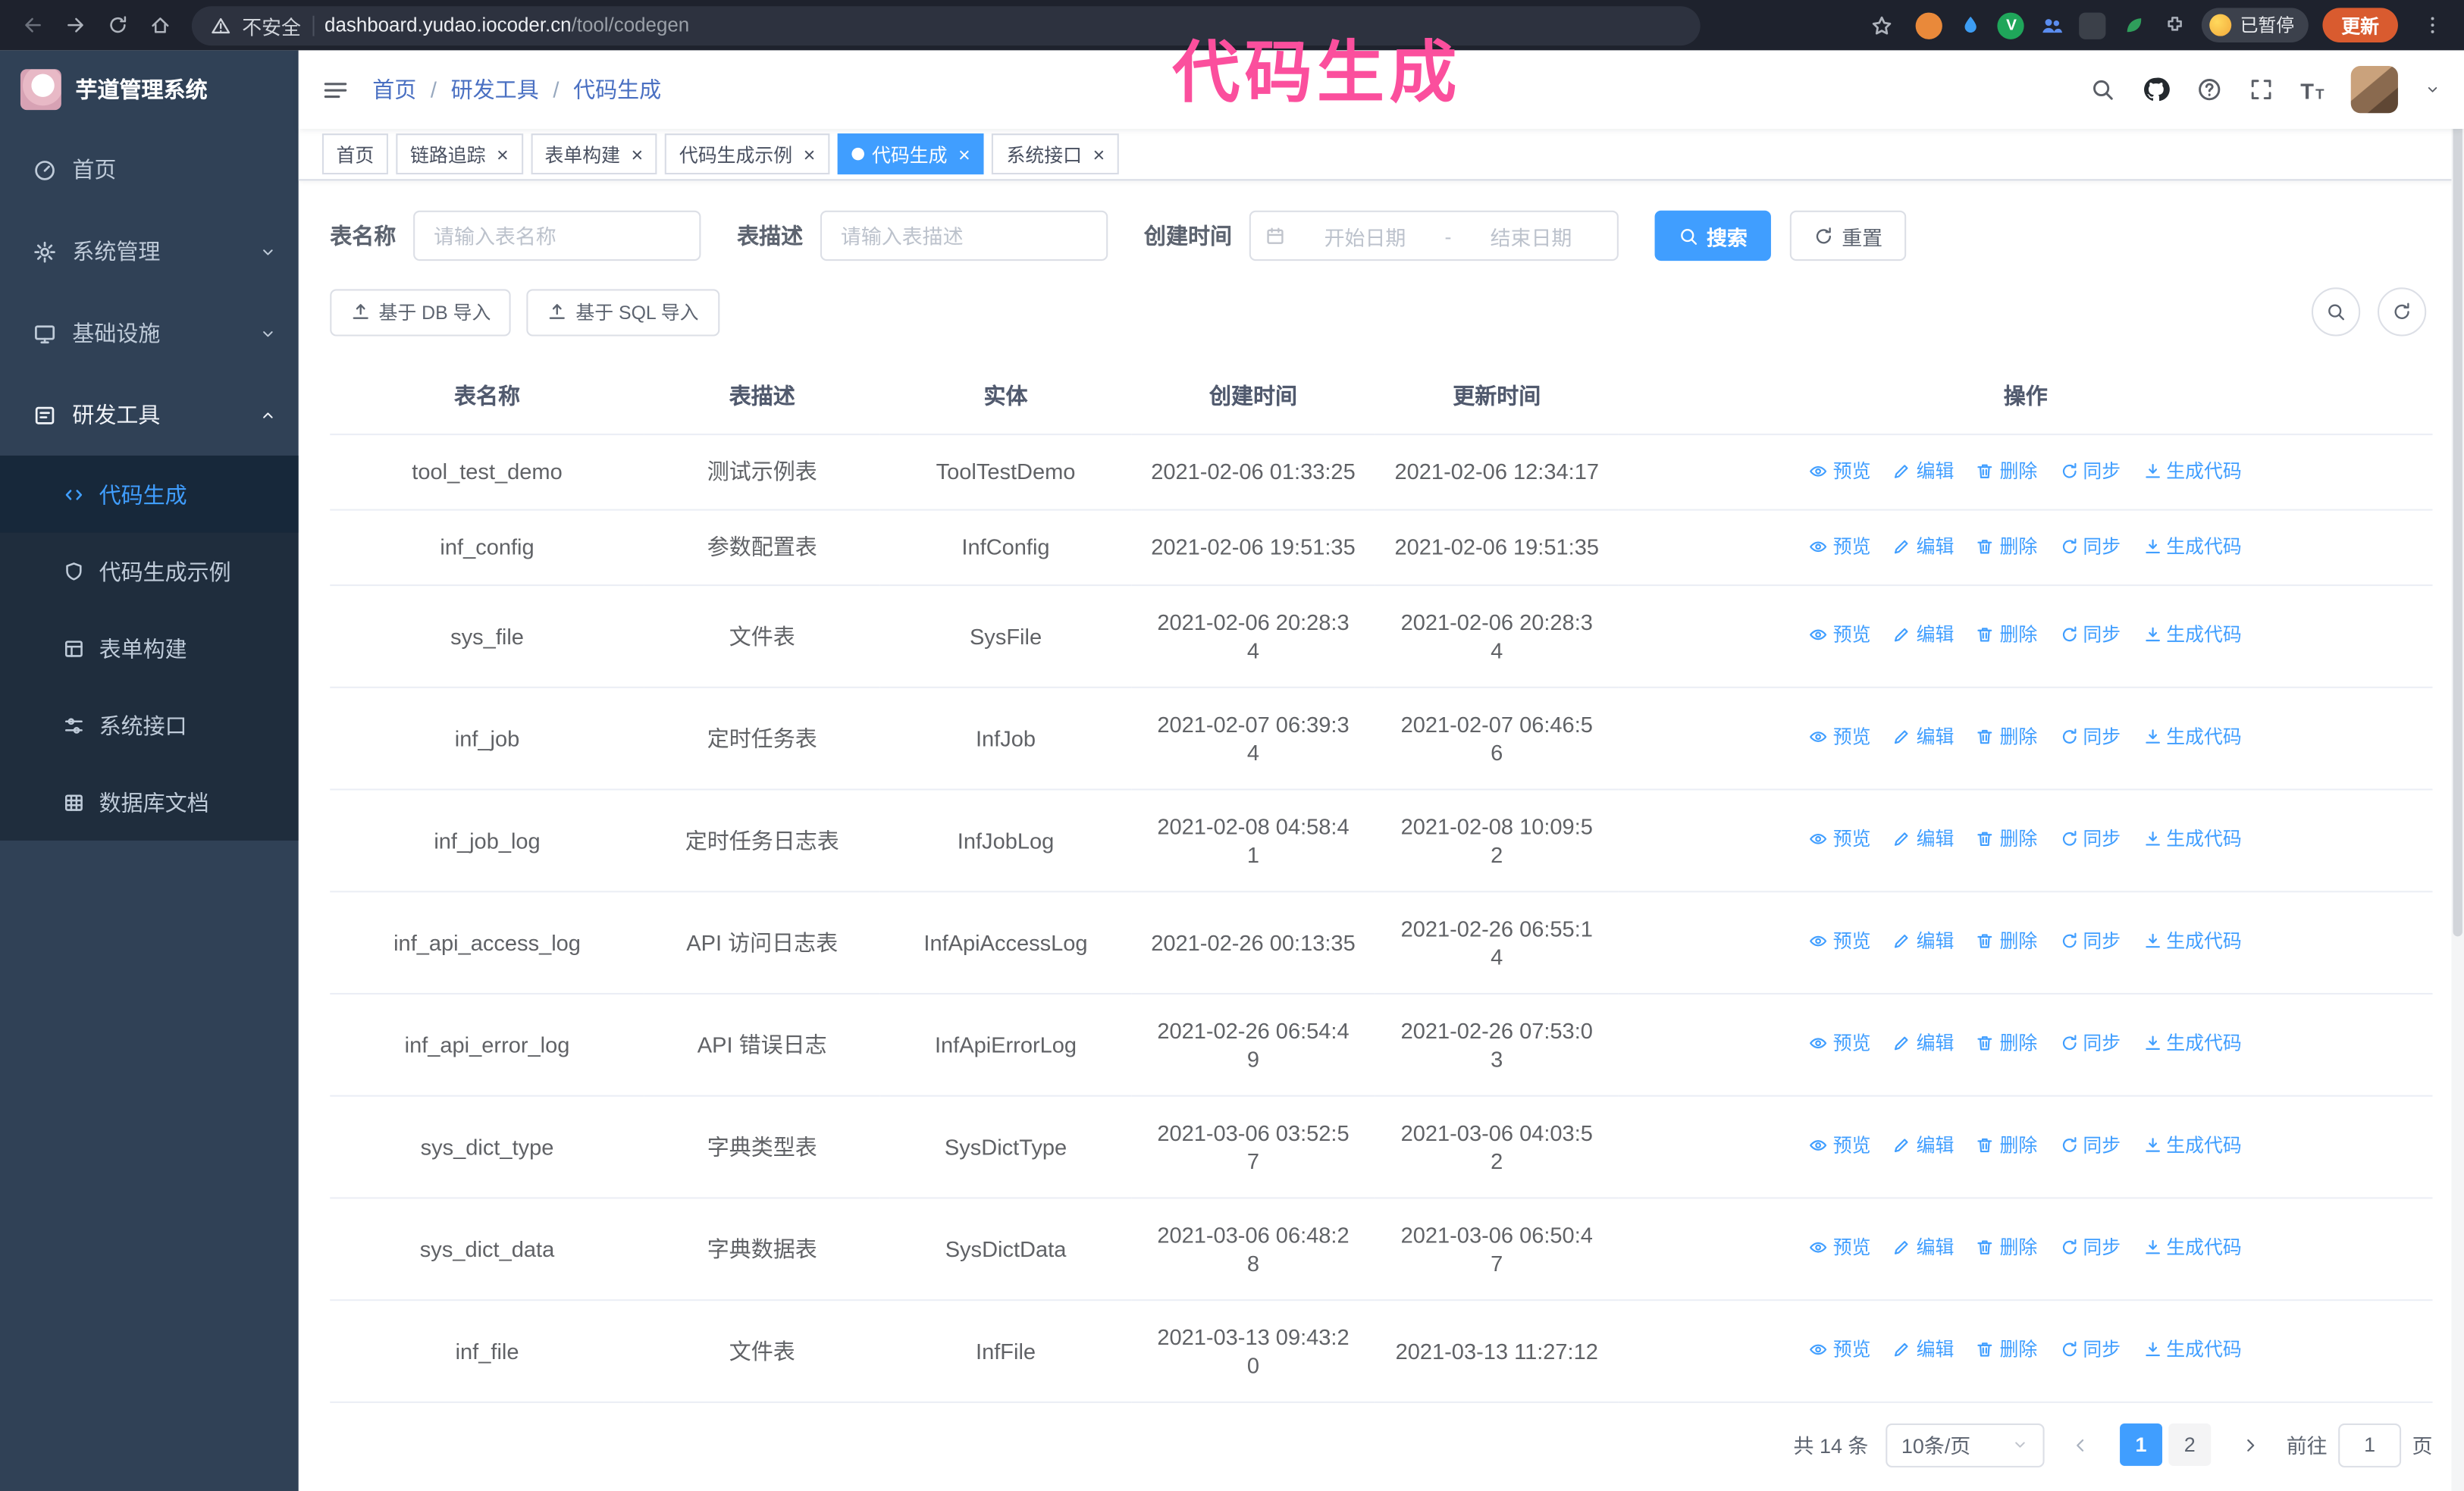 The image size is (2464, 1491). What do you see at coordinates (1712, 236) in the screenshot?
I see `search-button: 搜索` at bounding box center [1712, 236].